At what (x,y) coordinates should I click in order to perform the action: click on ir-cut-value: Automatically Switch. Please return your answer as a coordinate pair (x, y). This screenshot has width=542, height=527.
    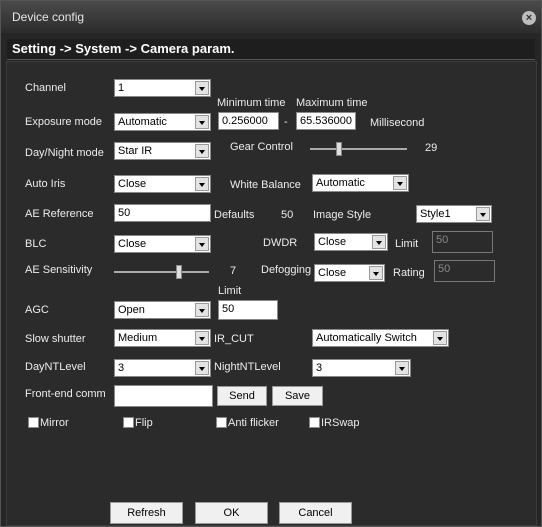
    Looking at the image, I should click on (366, 338).